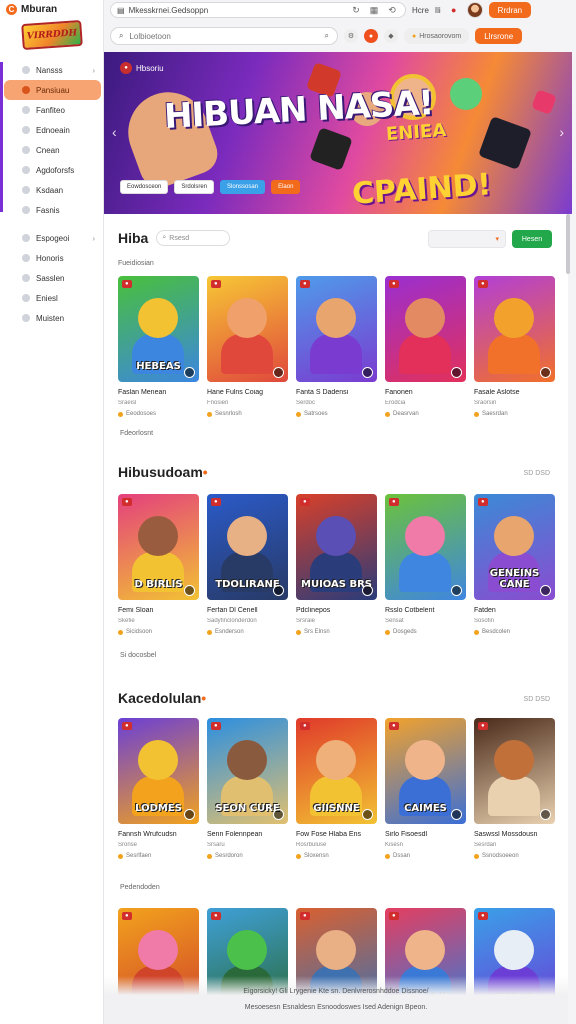  I want to click on game-card: ● Rsslo Cotbelent Sensat Dosgeds, so click(425, 564).